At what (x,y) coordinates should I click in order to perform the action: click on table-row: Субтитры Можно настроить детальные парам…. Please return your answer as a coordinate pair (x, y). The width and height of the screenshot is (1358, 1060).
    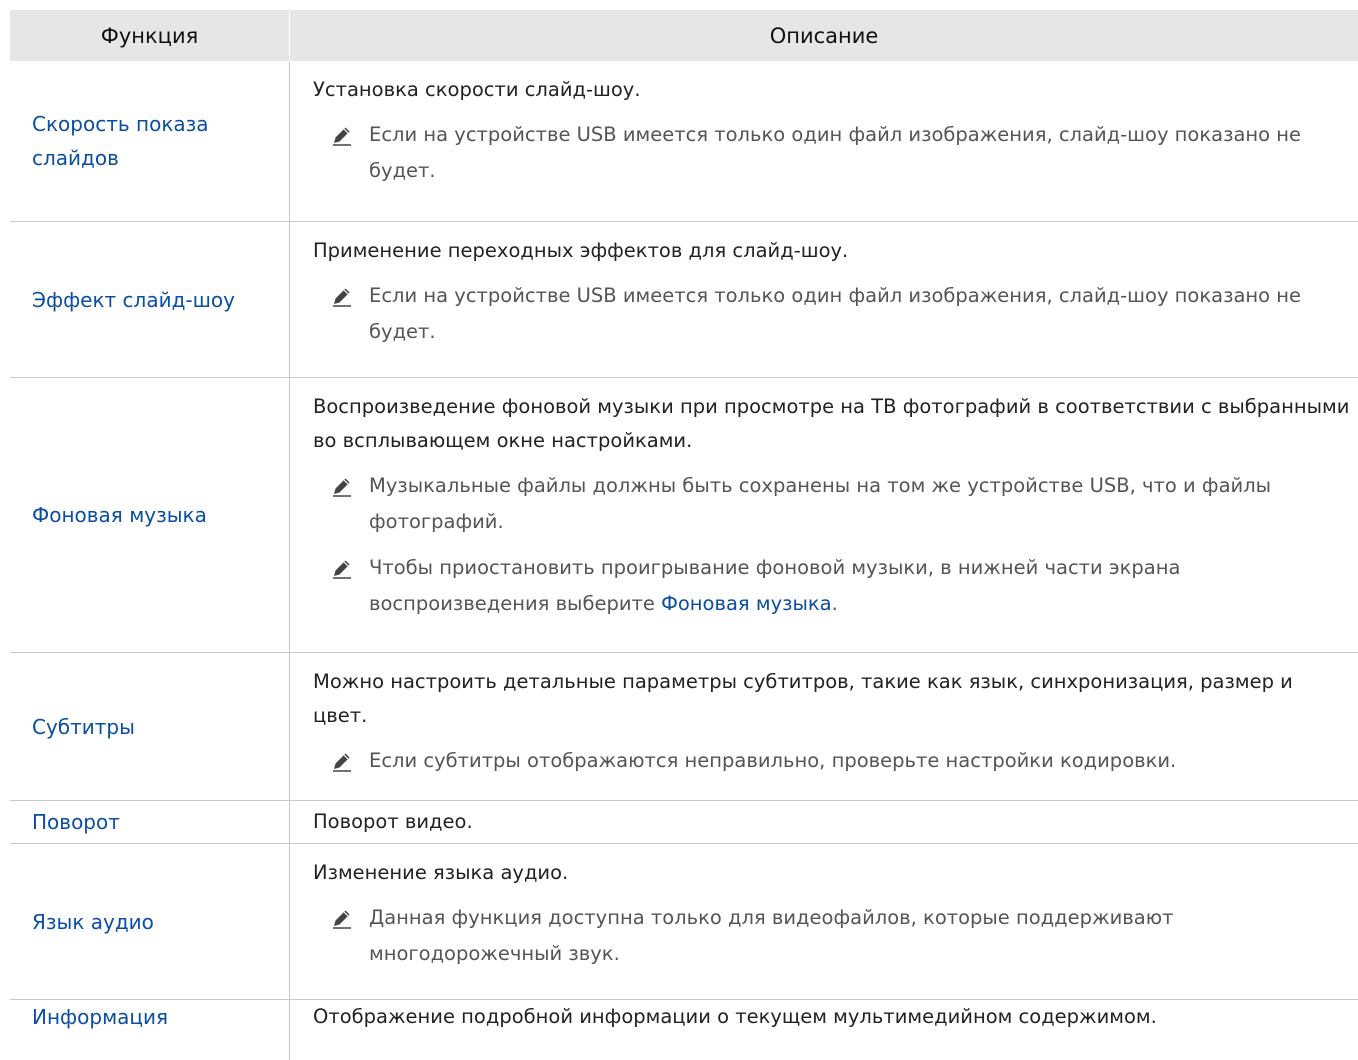
    Looking at the image, I should click on (684, 727).